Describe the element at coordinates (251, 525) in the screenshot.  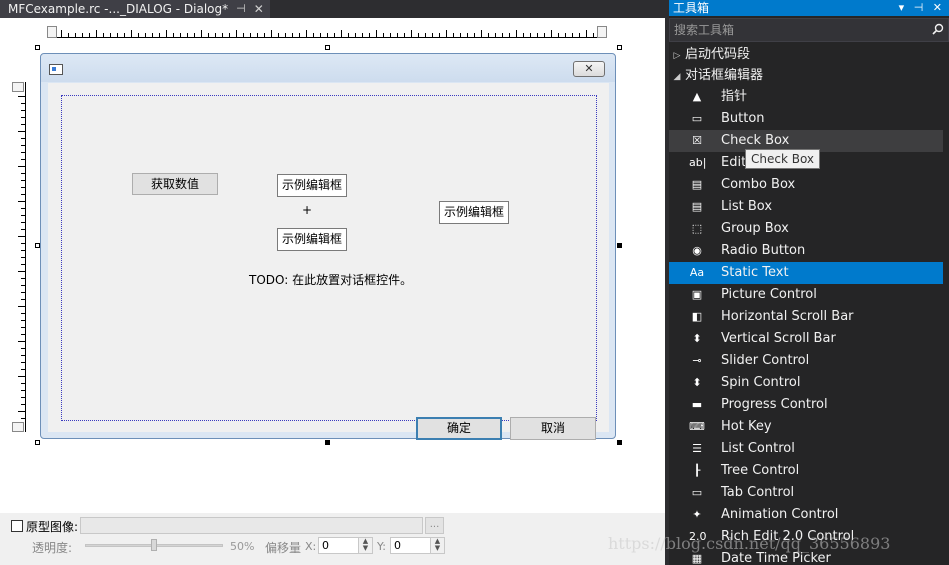
I see `prototype-image-path-field` at that location.